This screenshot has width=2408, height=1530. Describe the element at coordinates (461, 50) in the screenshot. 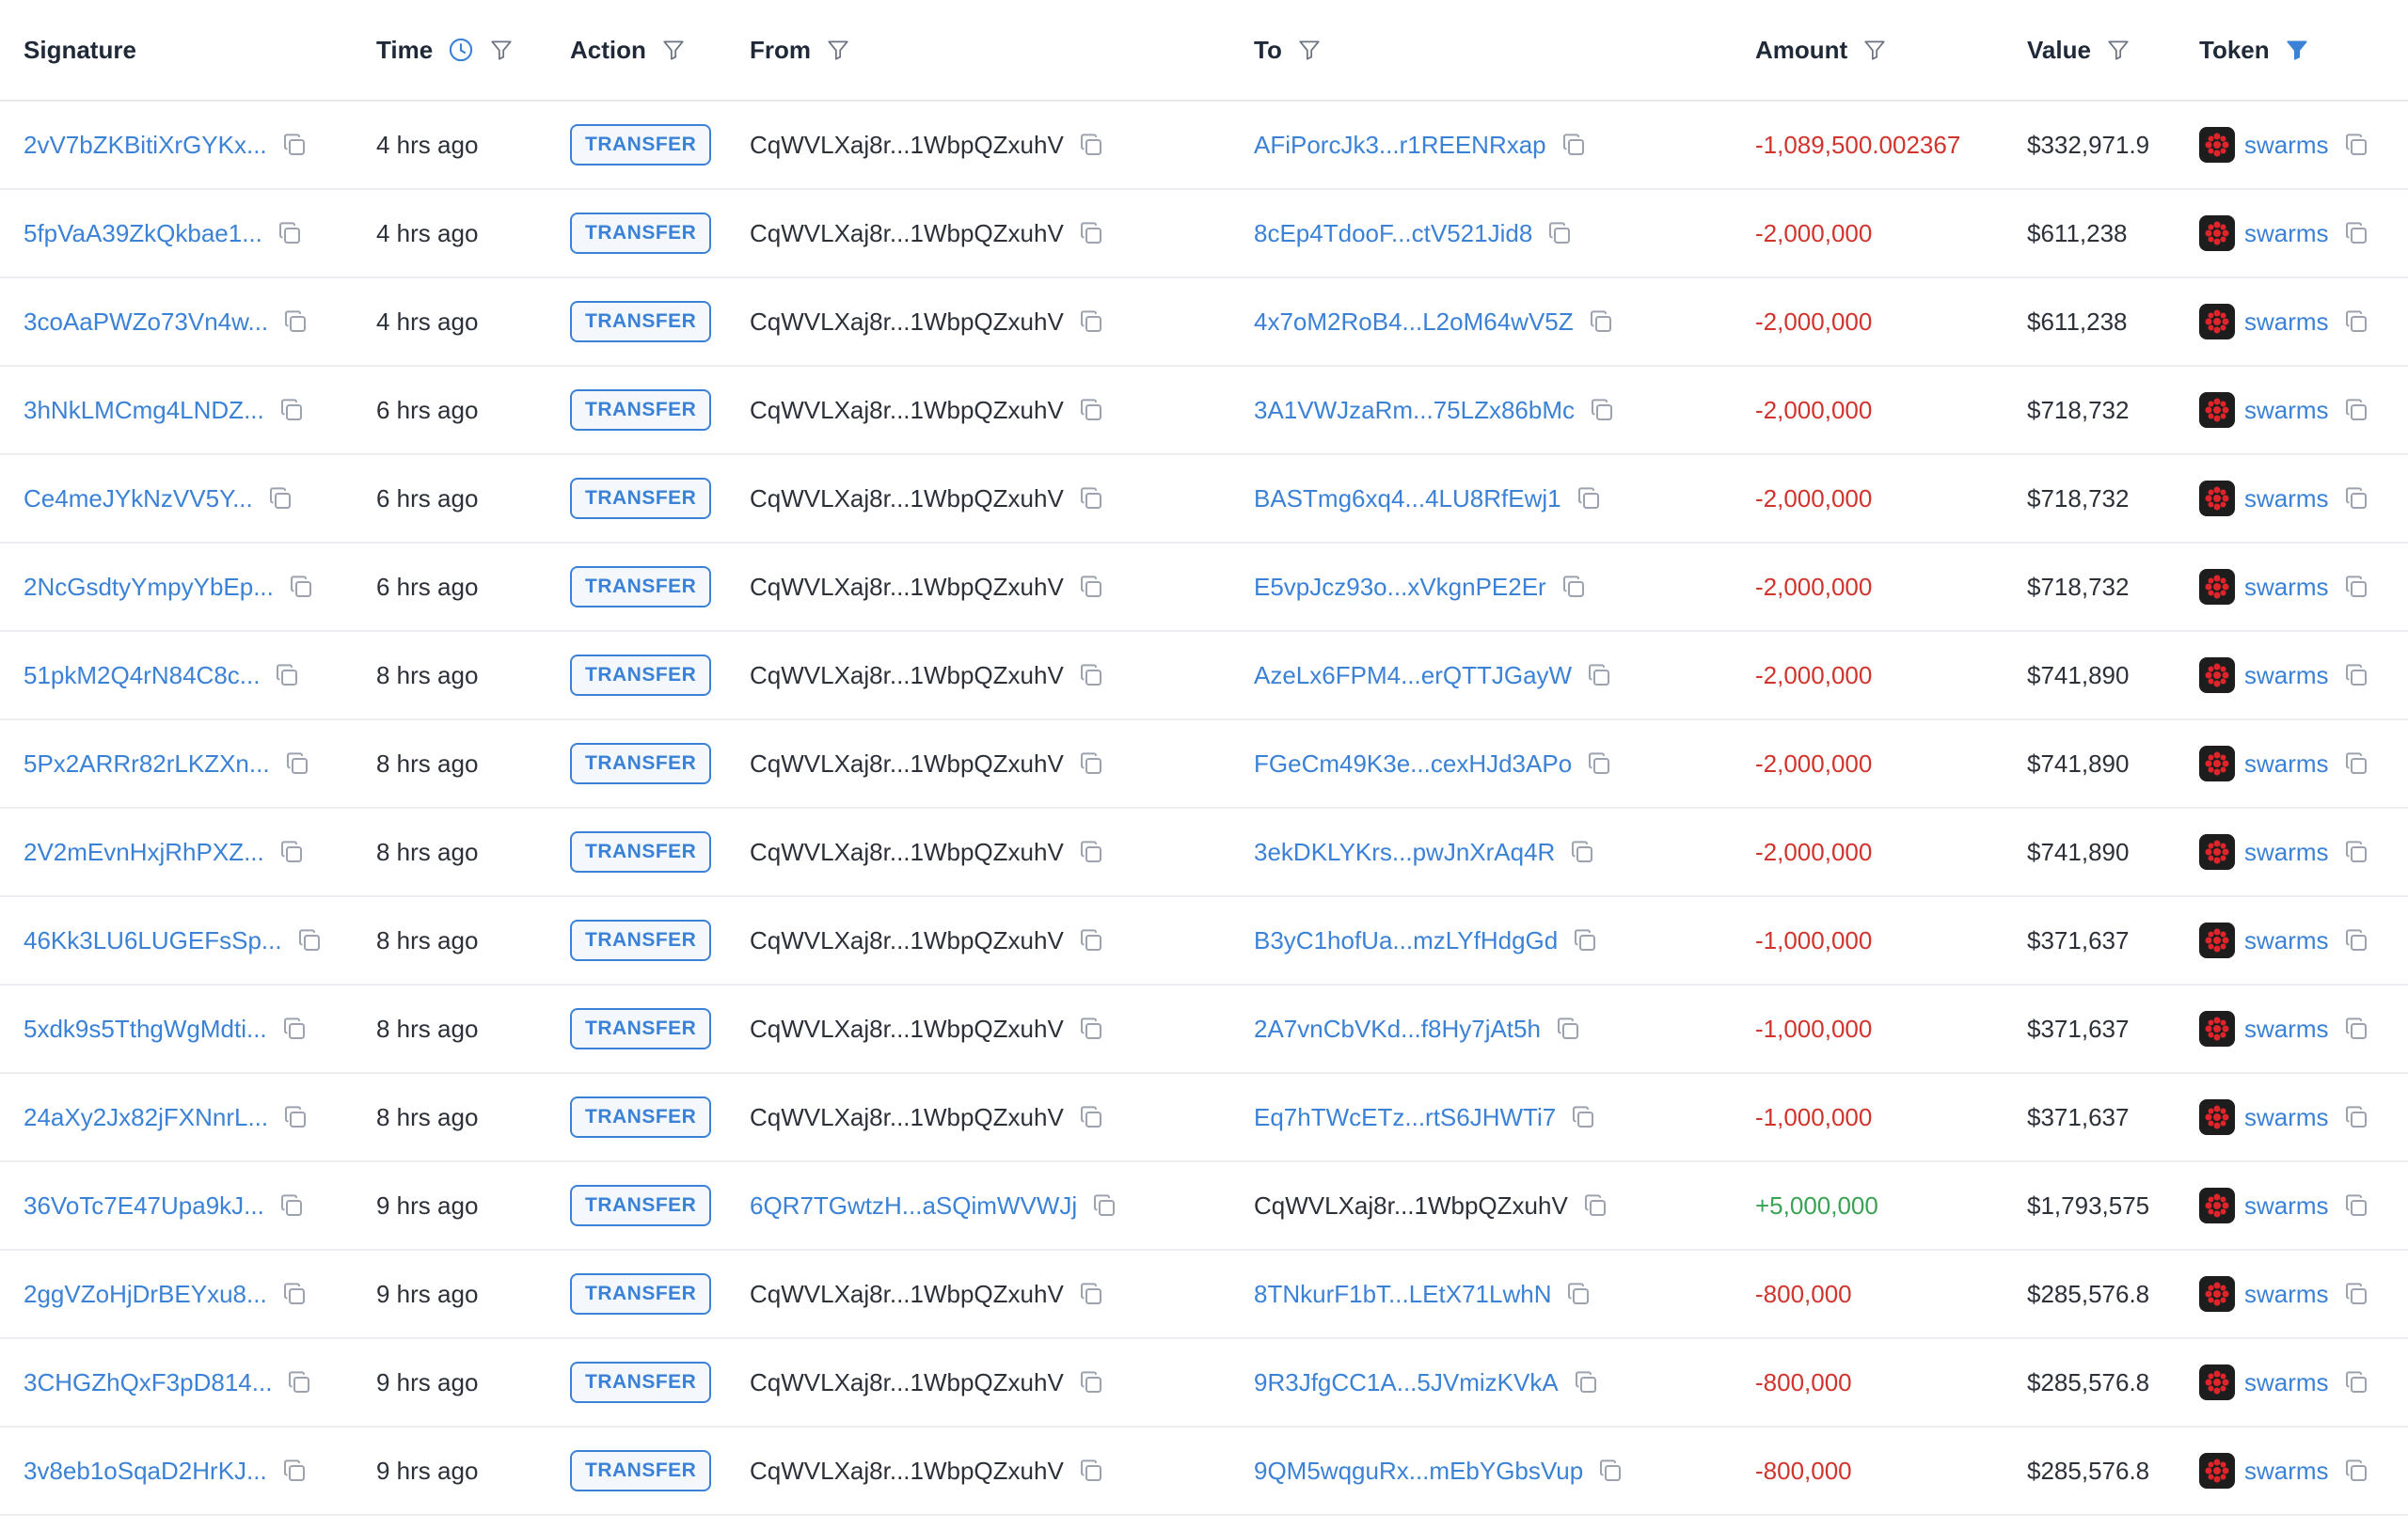

I see `clock-icon` at that location.